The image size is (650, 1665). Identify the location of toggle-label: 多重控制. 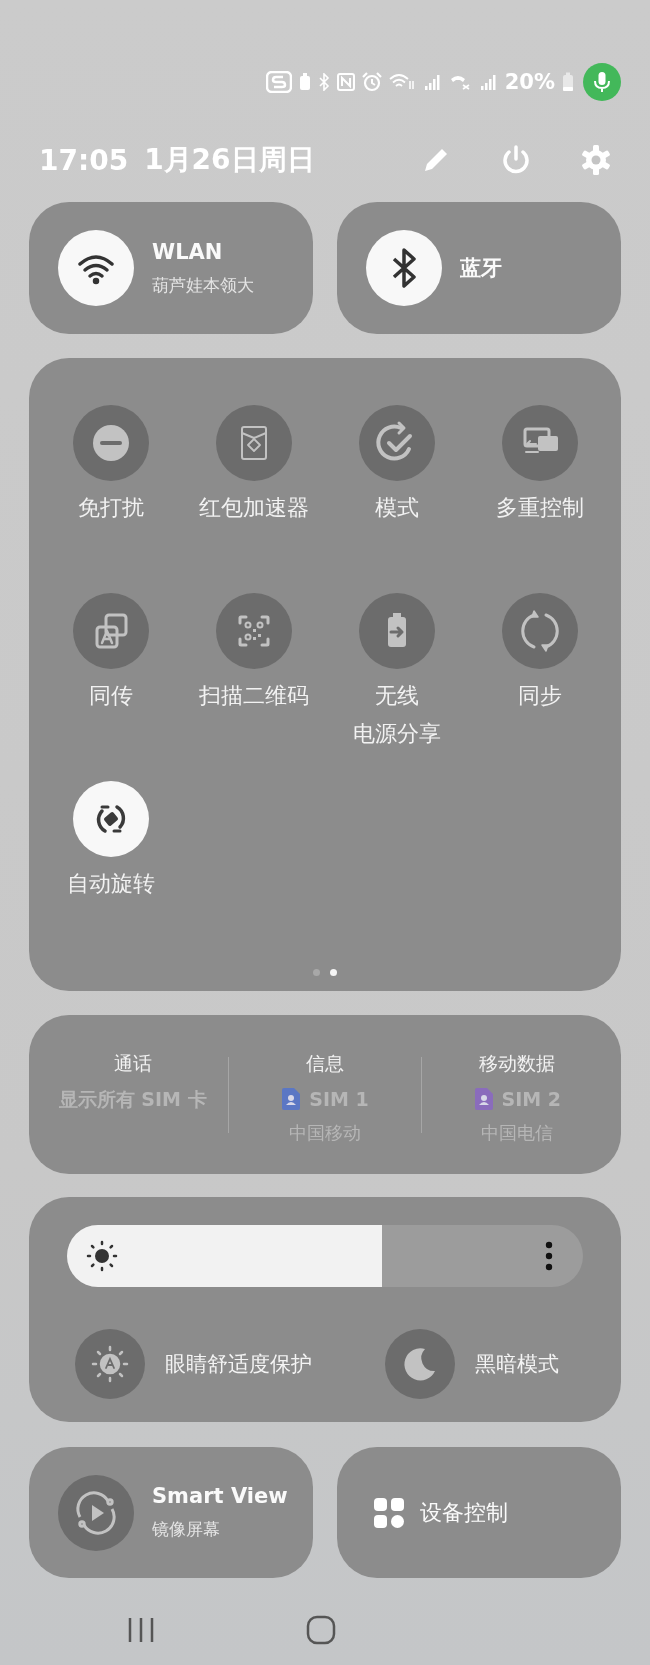
(539, 508).